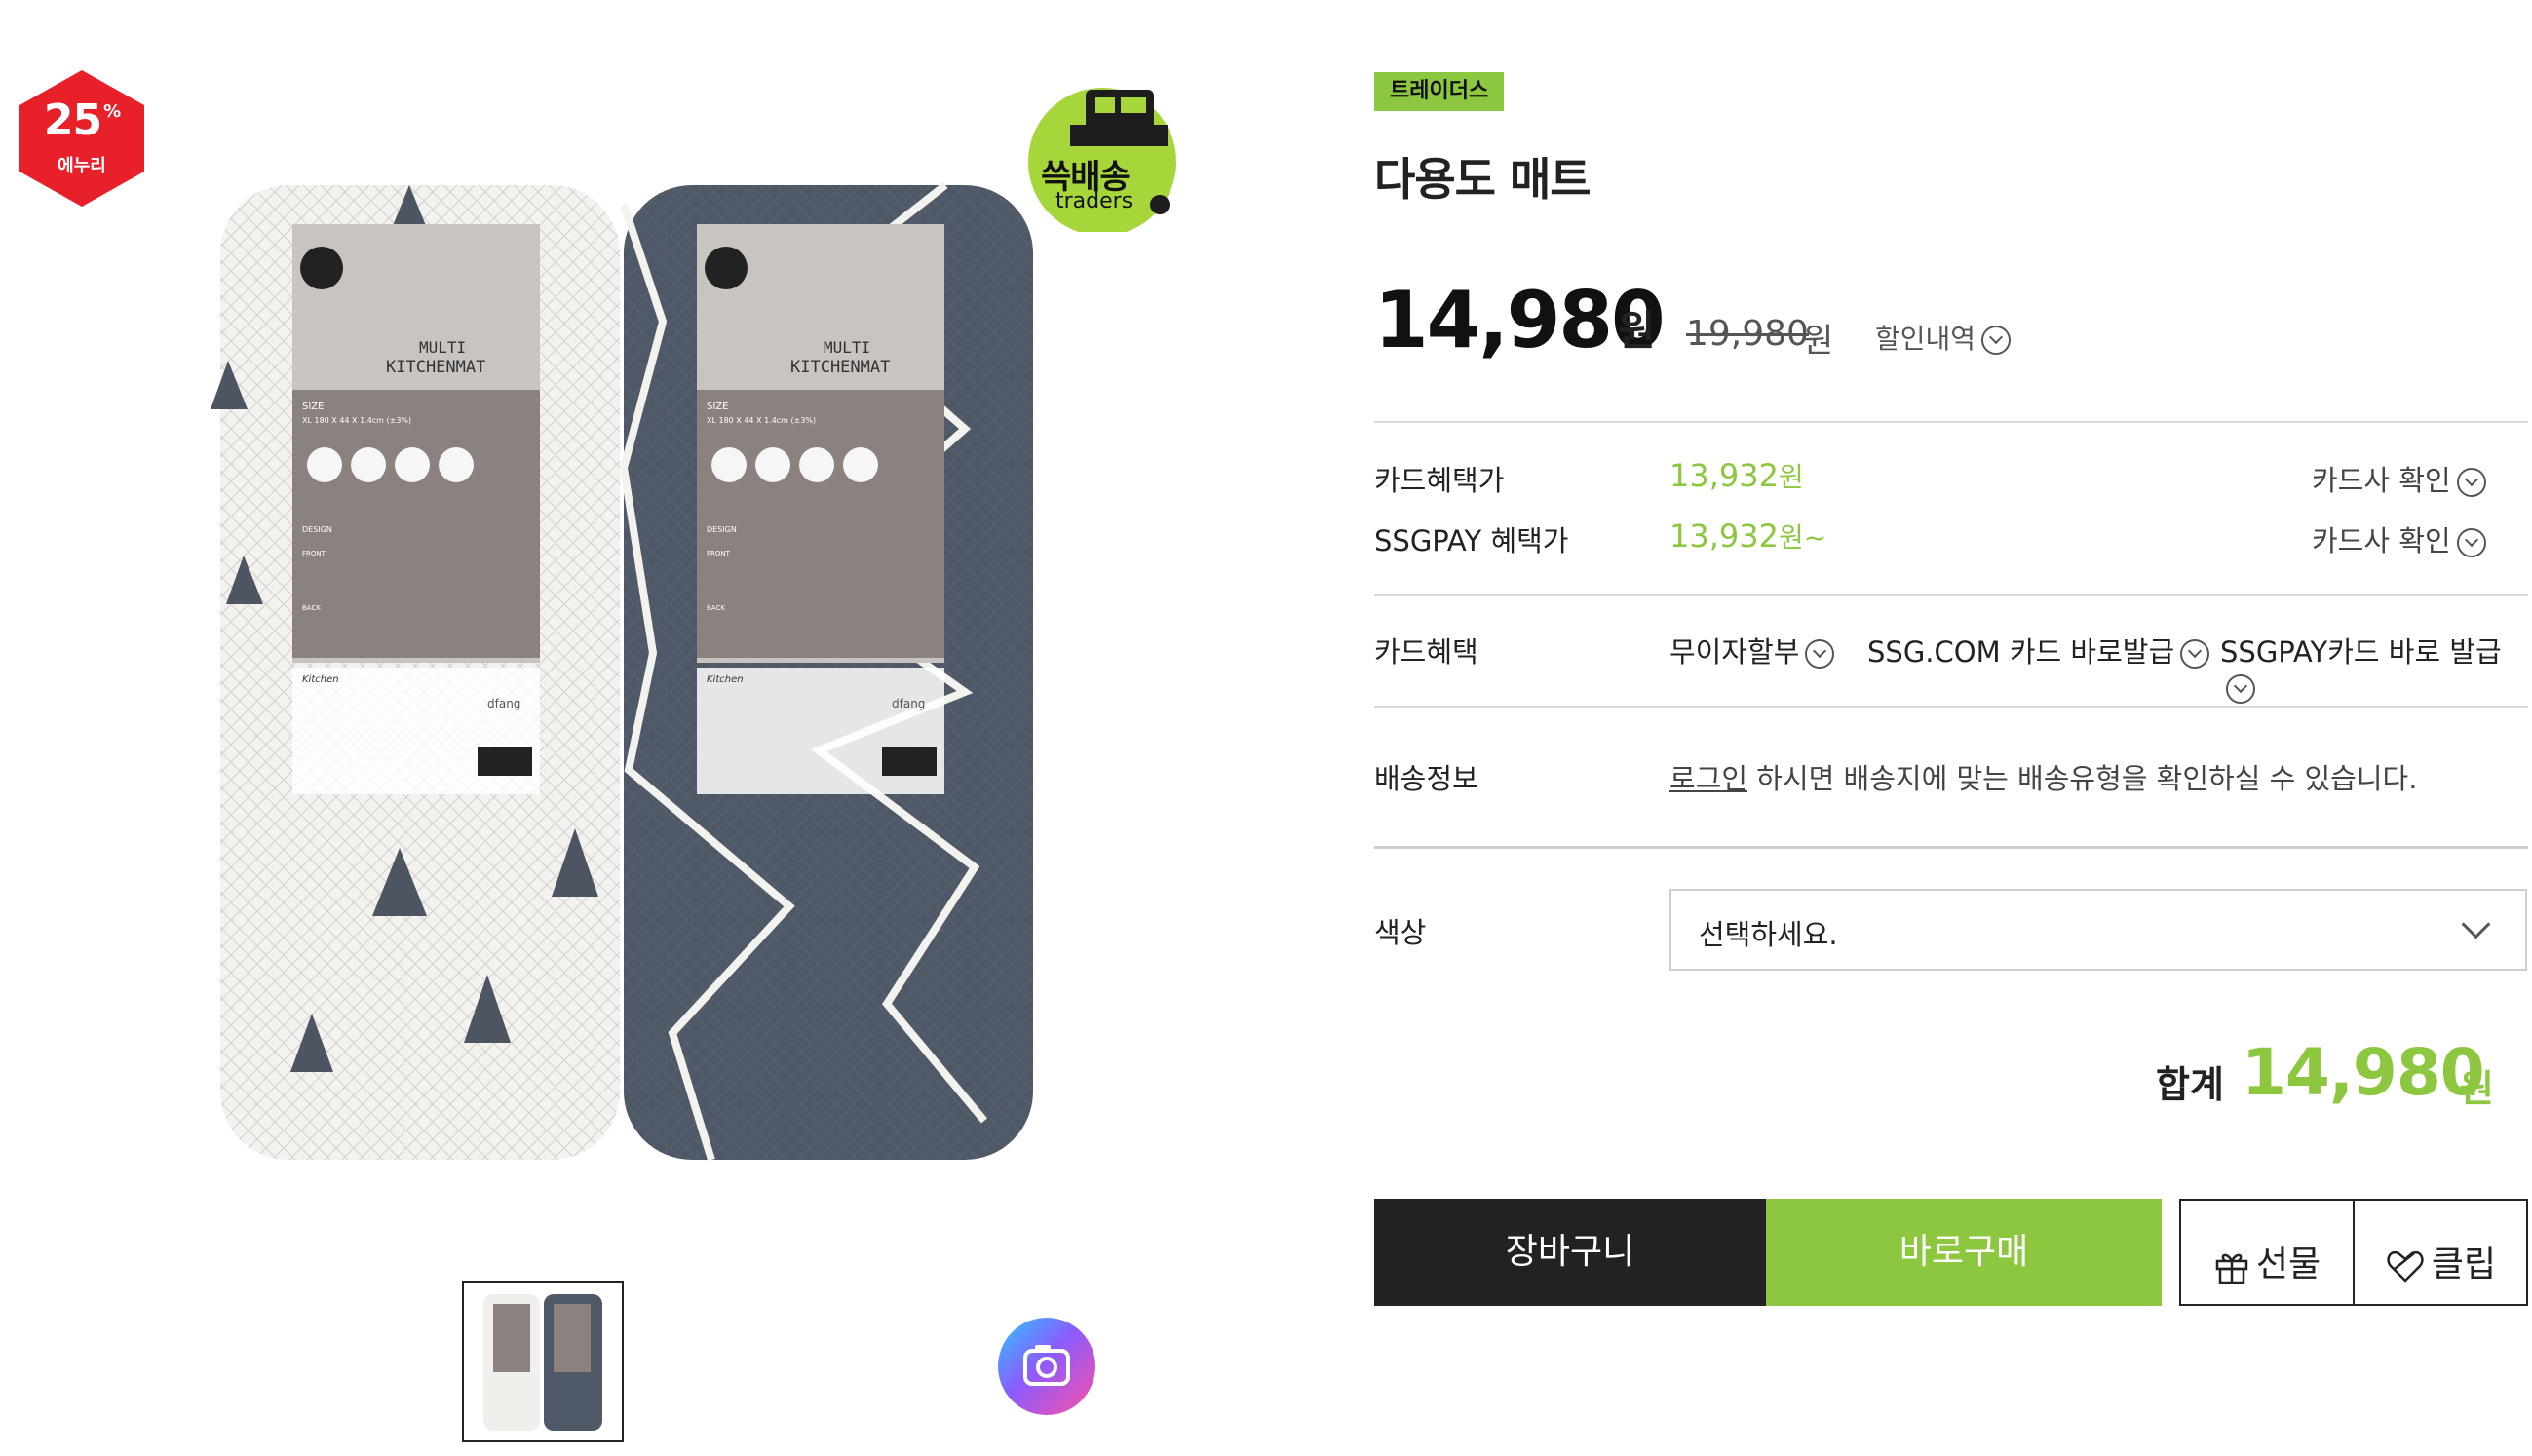 The image size is (2532, 1456). Describe the element at coordinates (1400, 932) in the screenshot. I see `color-option-label: 색상` at that location.